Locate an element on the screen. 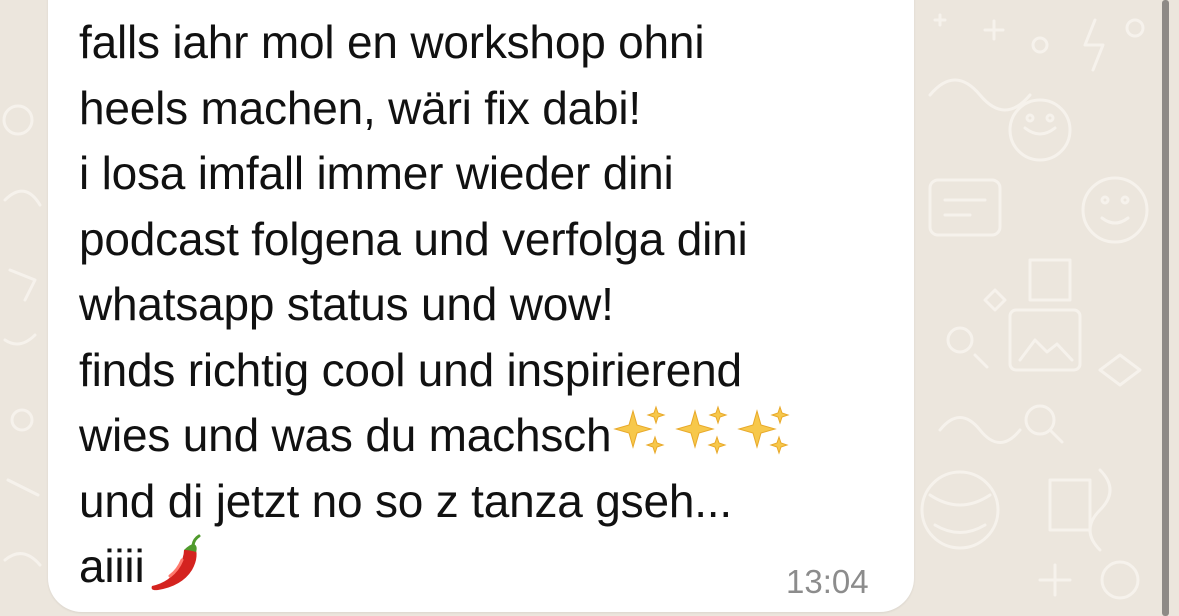  message-line: i losa imfall immer wieder dini is located at coordinates (376, 173).